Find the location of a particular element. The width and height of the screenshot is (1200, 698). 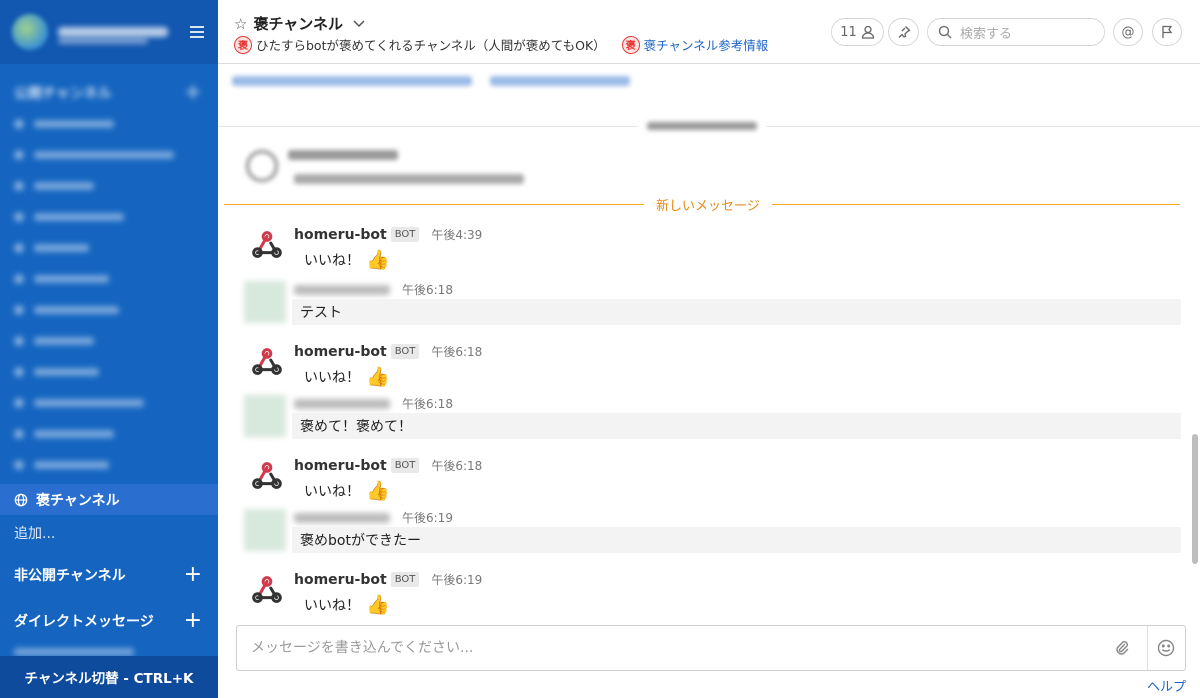

channel-intro-actions is located at coordinates (431, 81).